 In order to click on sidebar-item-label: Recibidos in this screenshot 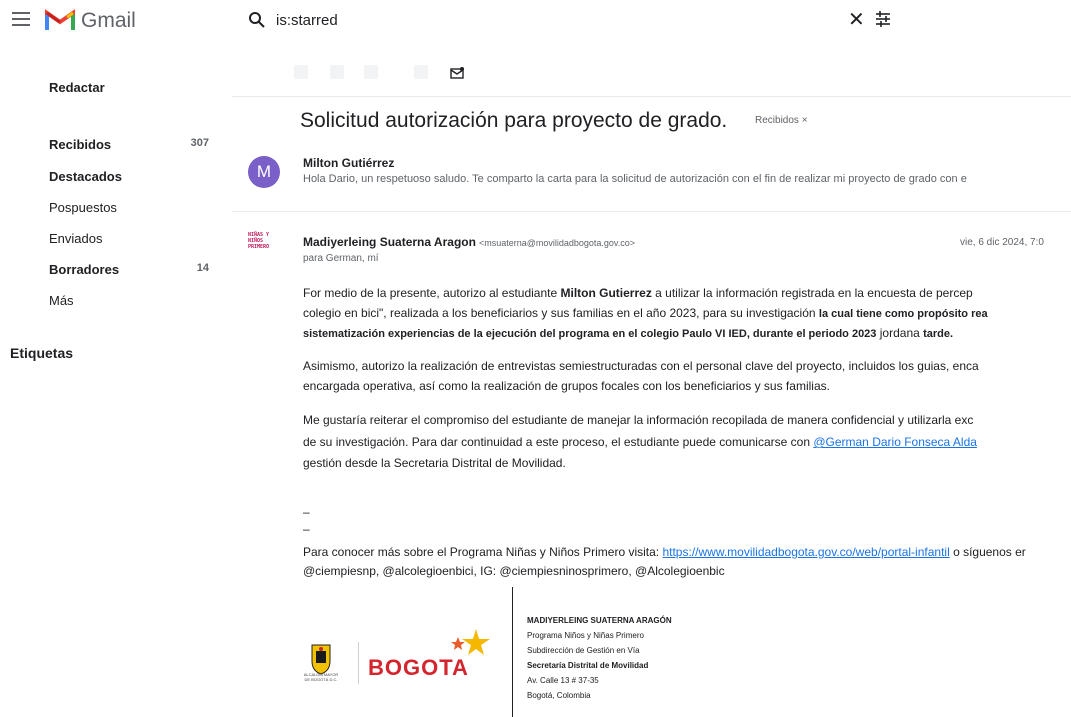, I will do `click(80, 144)`.